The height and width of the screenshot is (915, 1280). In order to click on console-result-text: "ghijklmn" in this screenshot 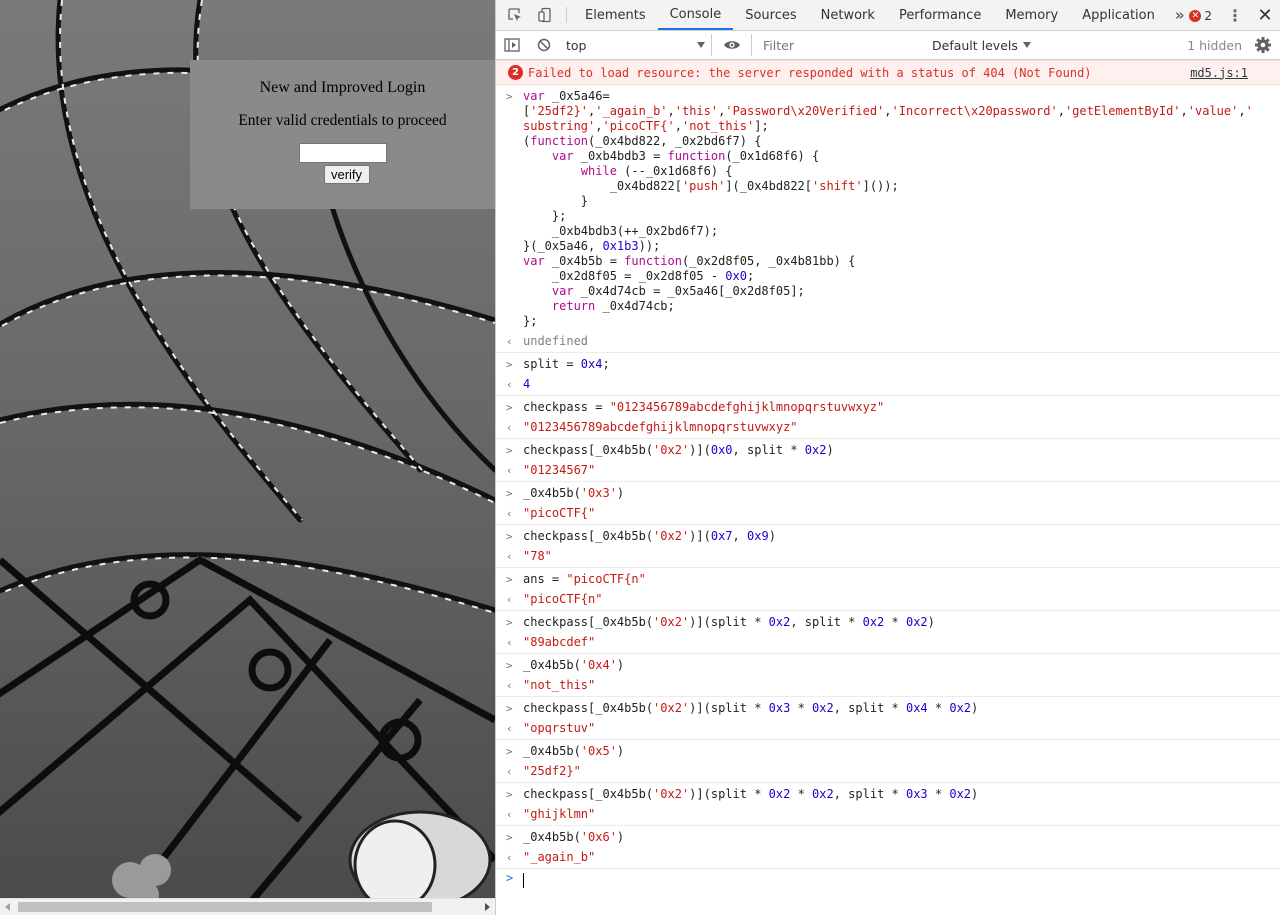, I will do `click(559, 814)`.